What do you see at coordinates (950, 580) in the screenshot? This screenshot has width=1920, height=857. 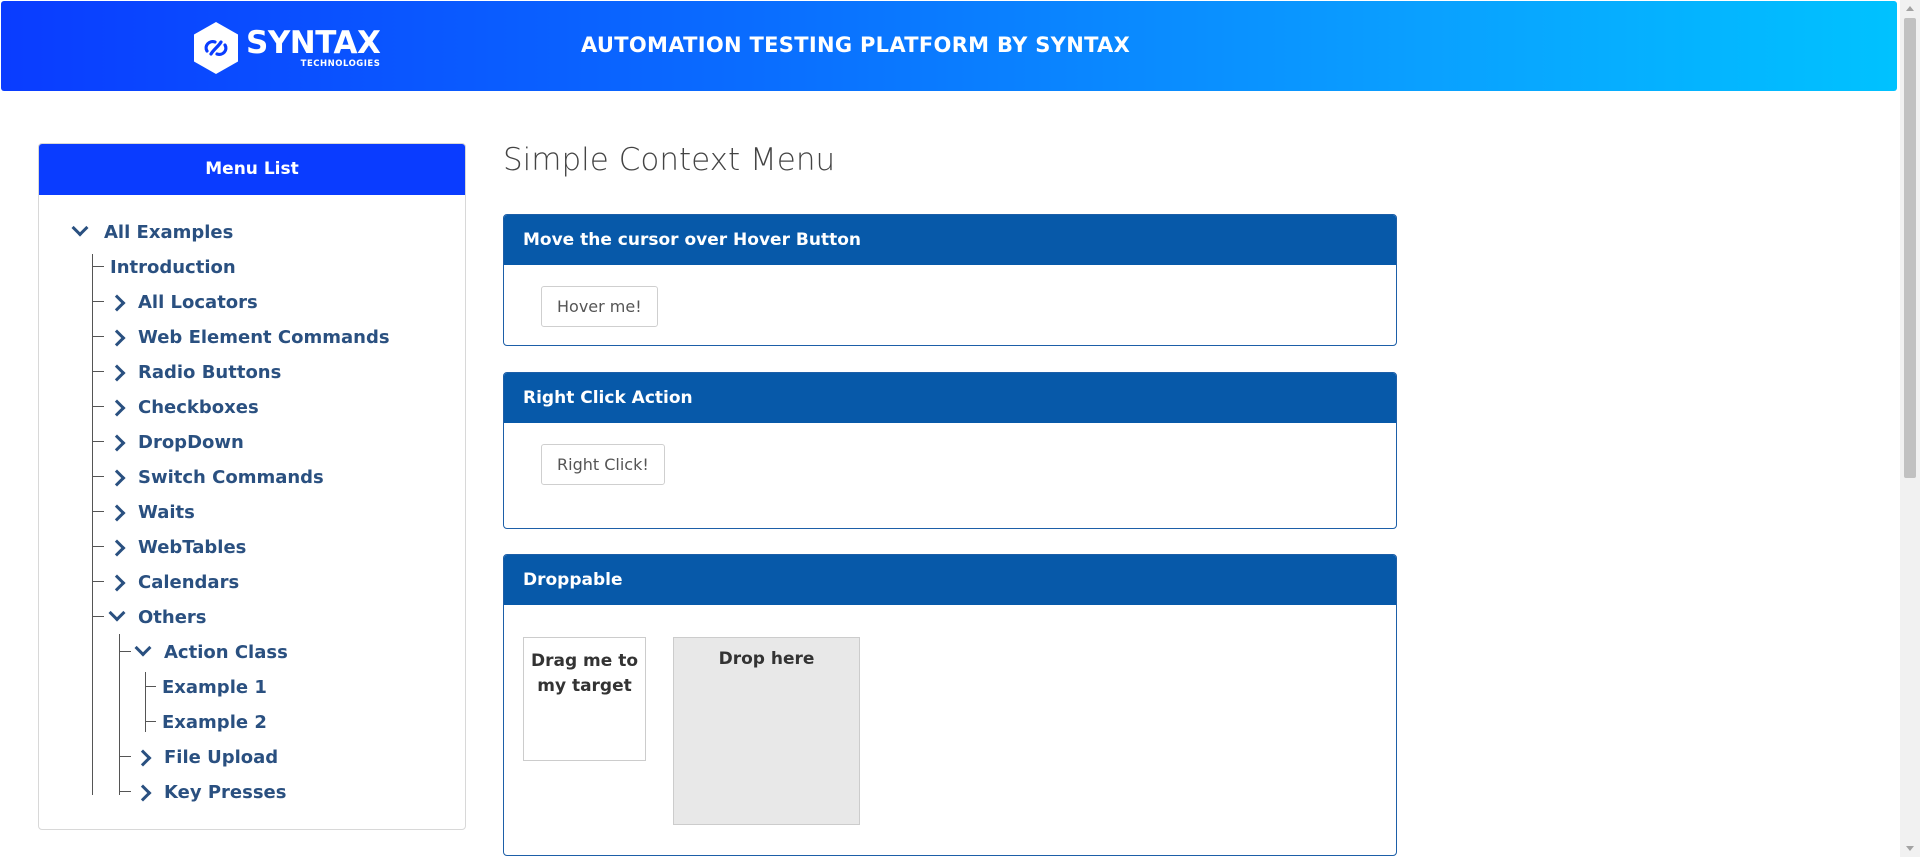 I see `droppable-panel-heading: Droppable` at bounding box center [950, 580].